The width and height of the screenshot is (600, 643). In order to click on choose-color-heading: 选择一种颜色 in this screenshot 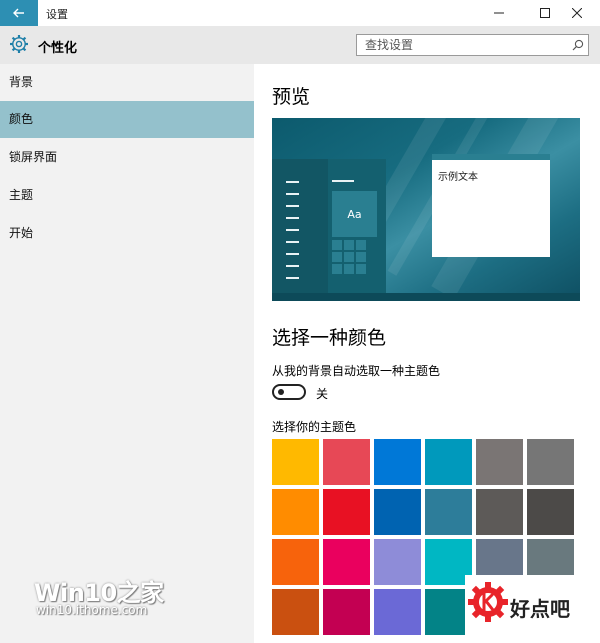, I will do `click(329, 338)`.